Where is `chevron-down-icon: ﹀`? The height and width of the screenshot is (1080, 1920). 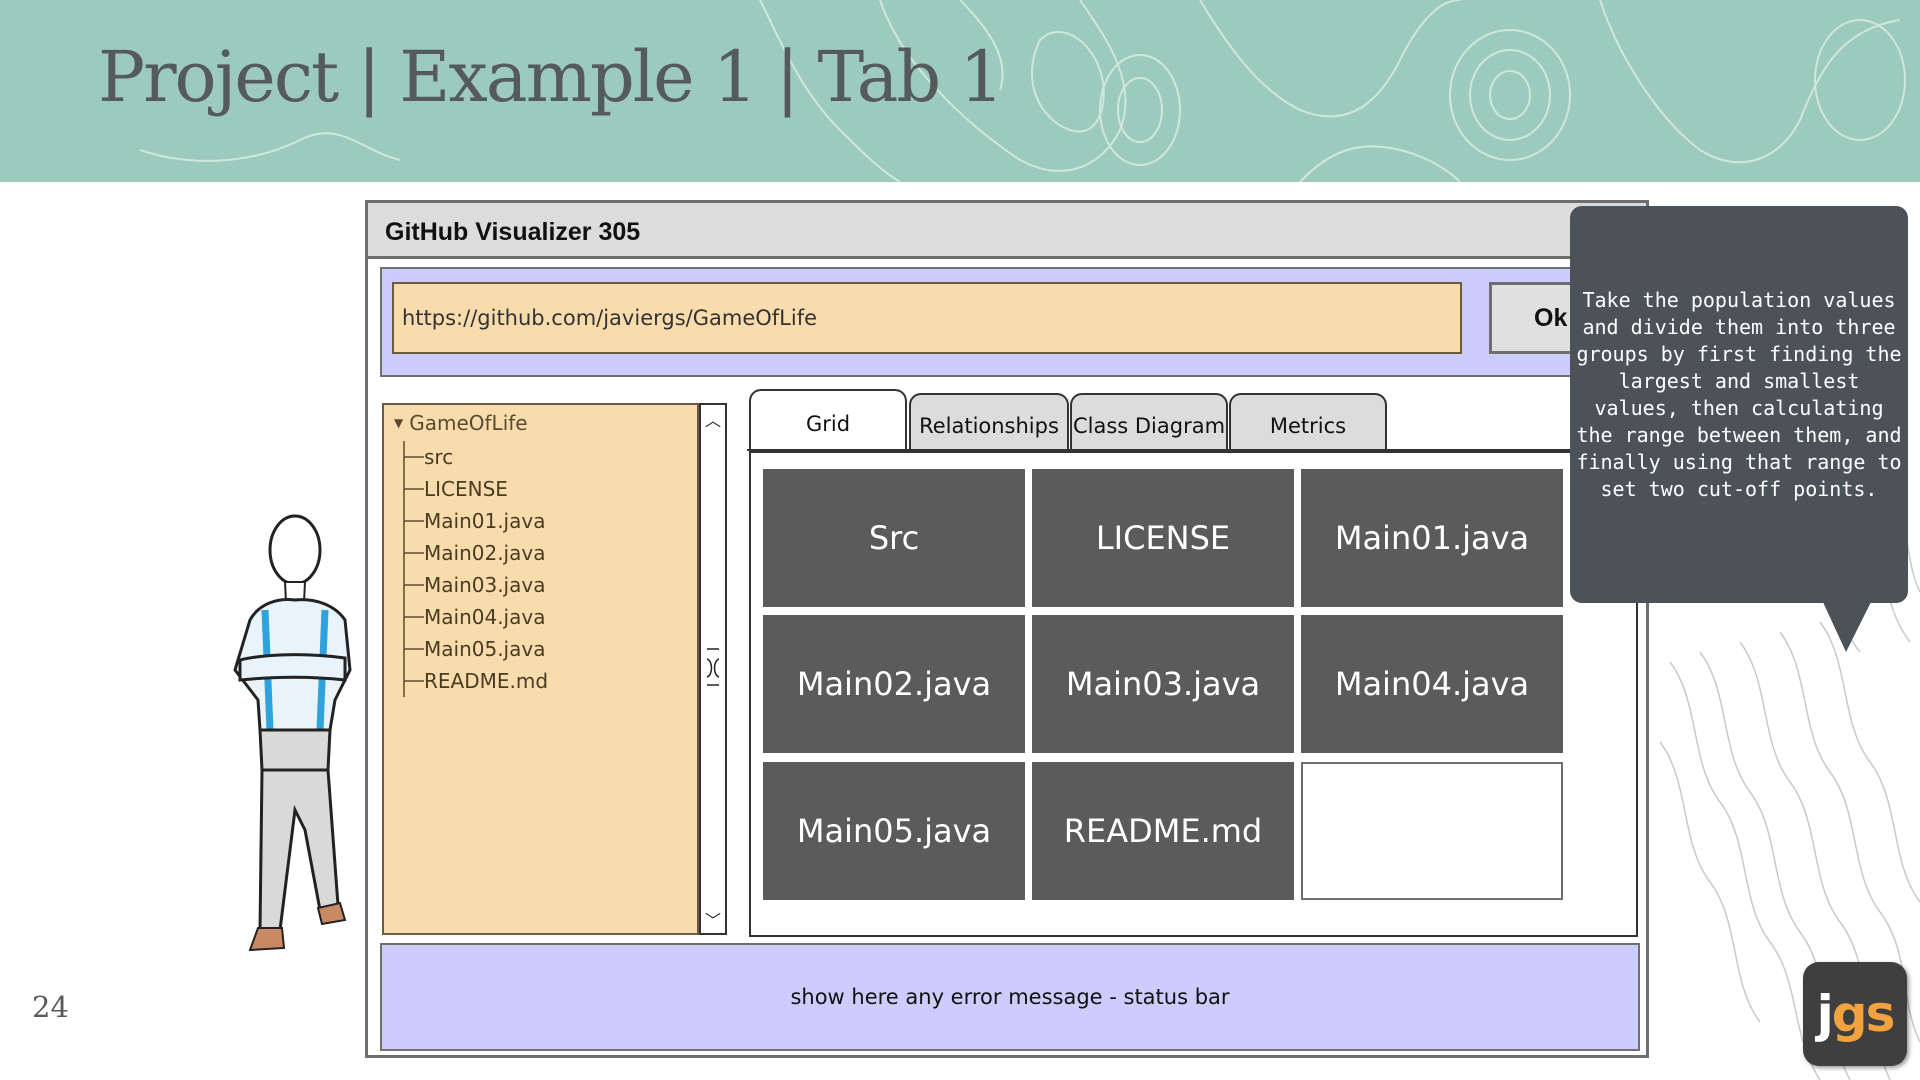
chevron-down-icon: ﹀ is located at coordinates (713, 919).